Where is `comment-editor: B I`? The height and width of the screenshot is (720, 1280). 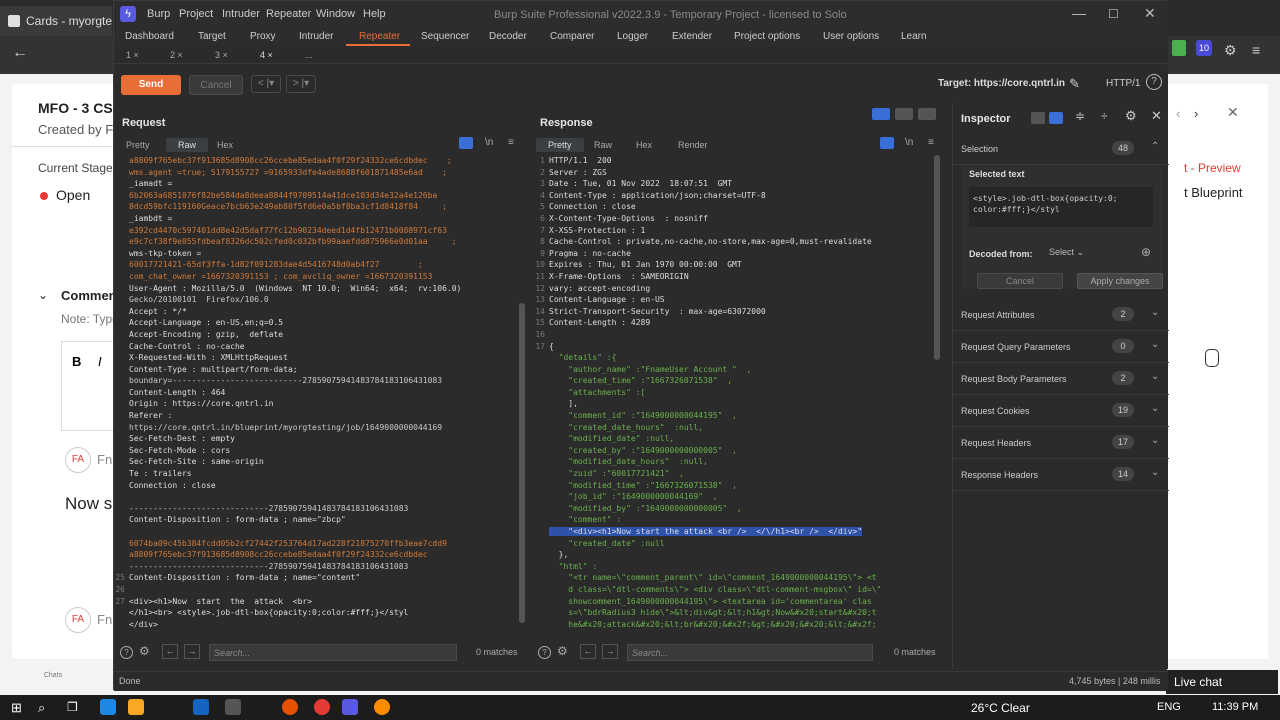
comment-editor: B I is located at coordinates (91, 386).